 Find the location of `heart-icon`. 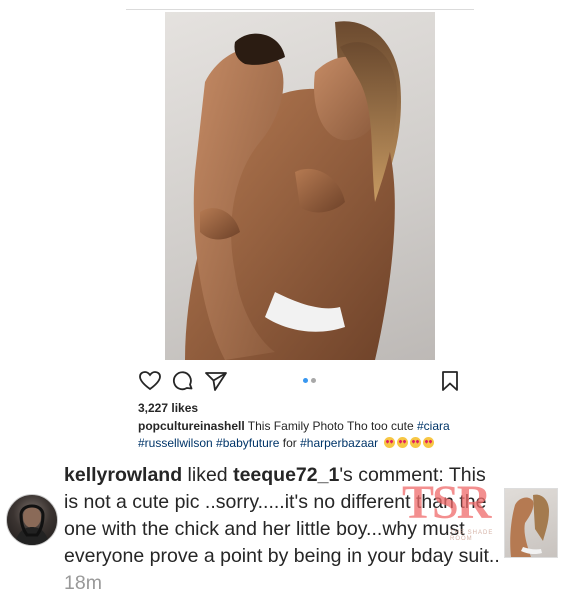

heart-icon is located at coordinates (150, 381).